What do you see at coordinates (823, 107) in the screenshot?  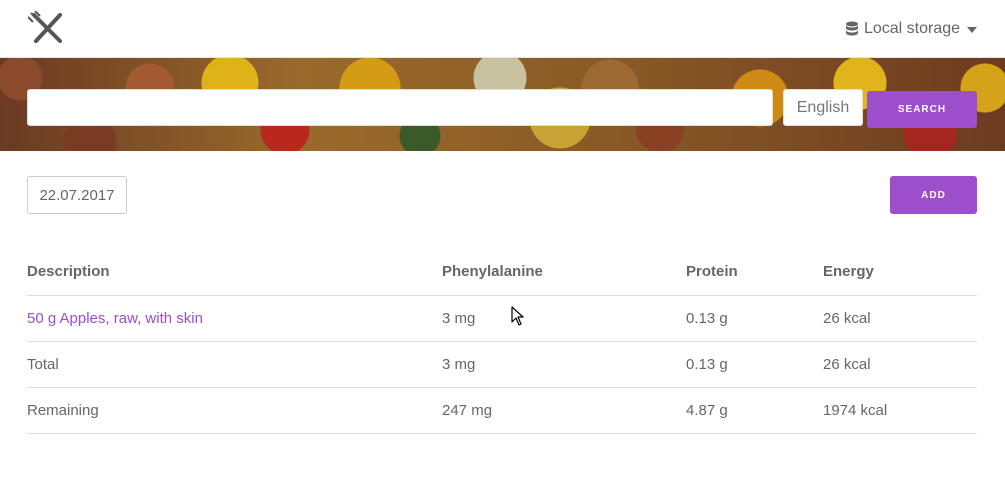 I see `language-selector: English` at bounding box center [823, 107].